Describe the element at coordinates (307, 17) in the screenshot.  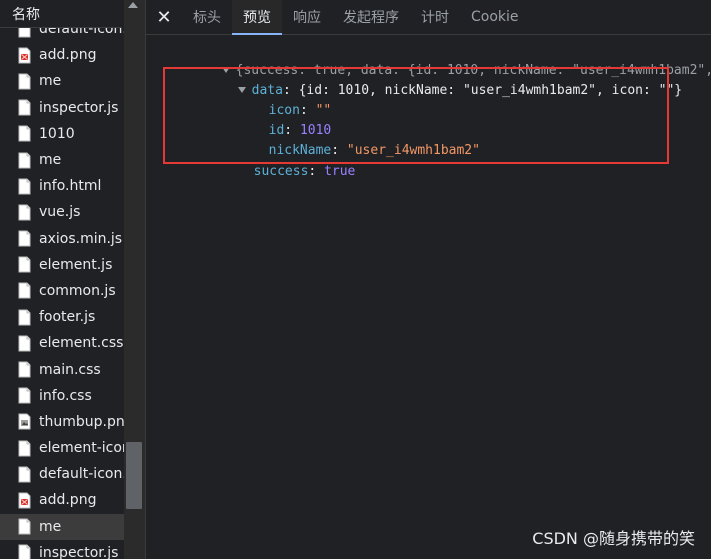
I see `tab-2: 响应` at that location.